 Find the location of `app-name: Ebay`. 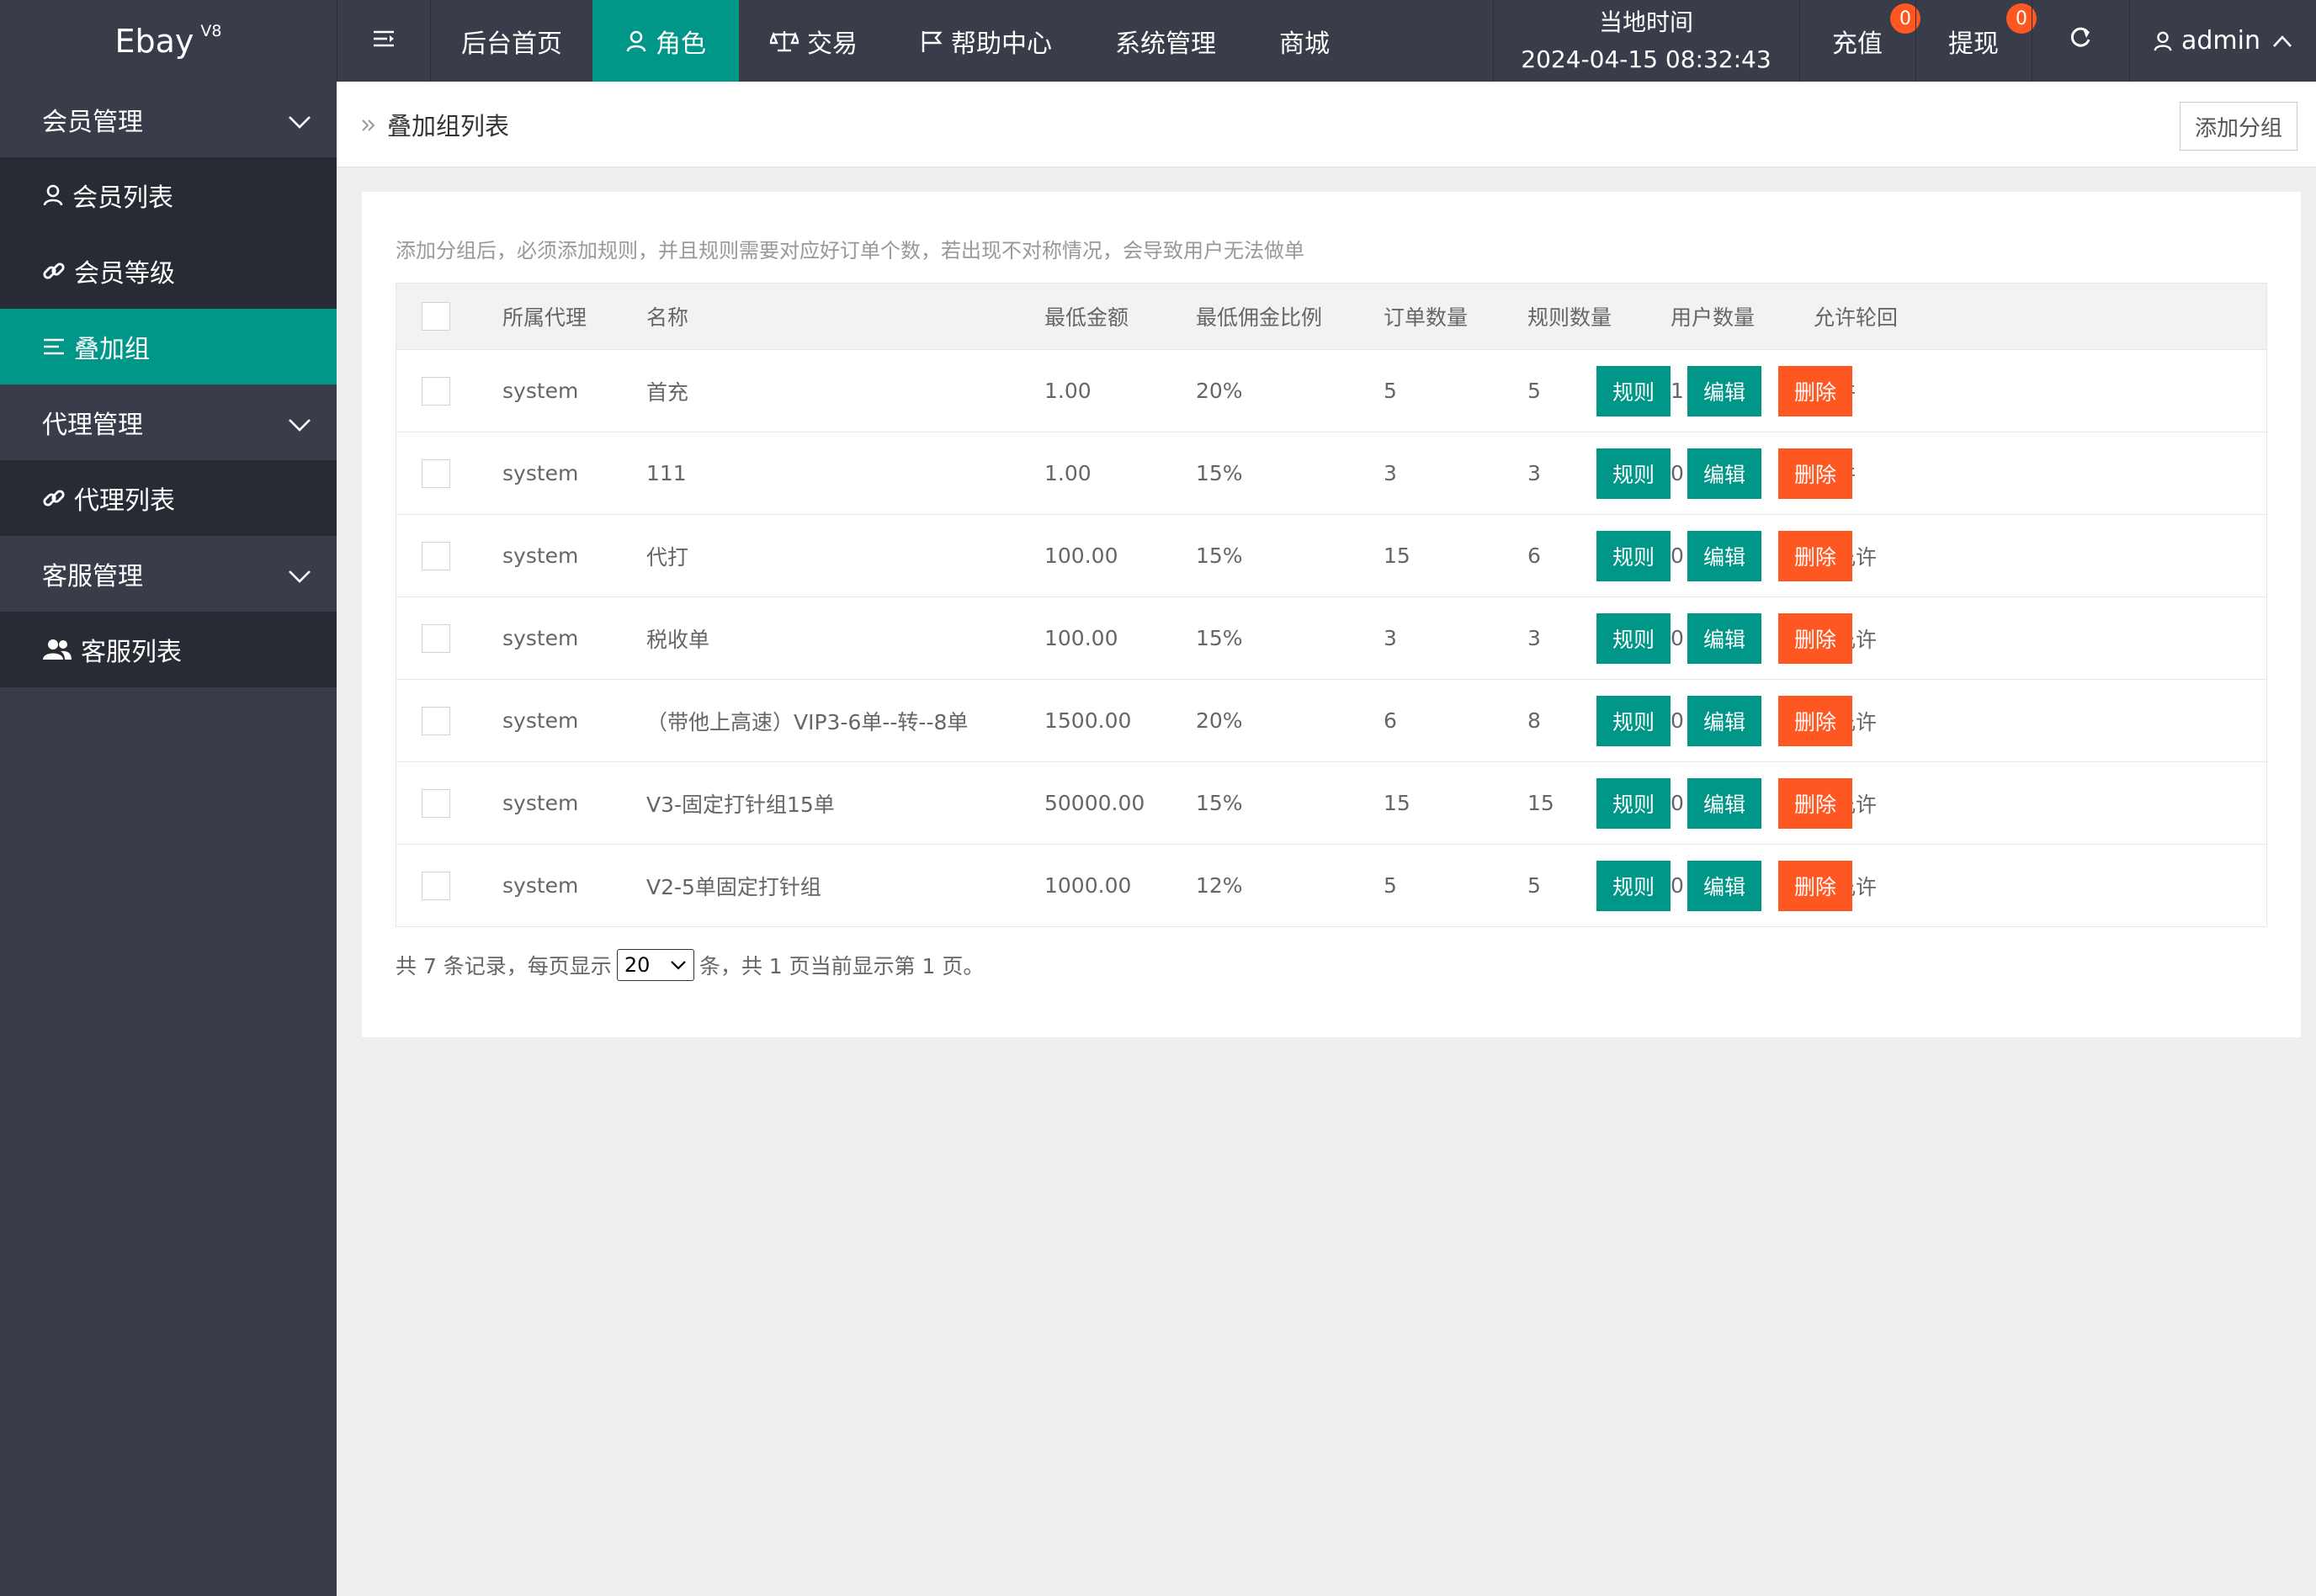

app-name: Ebay is located at coordinates (154, 41).